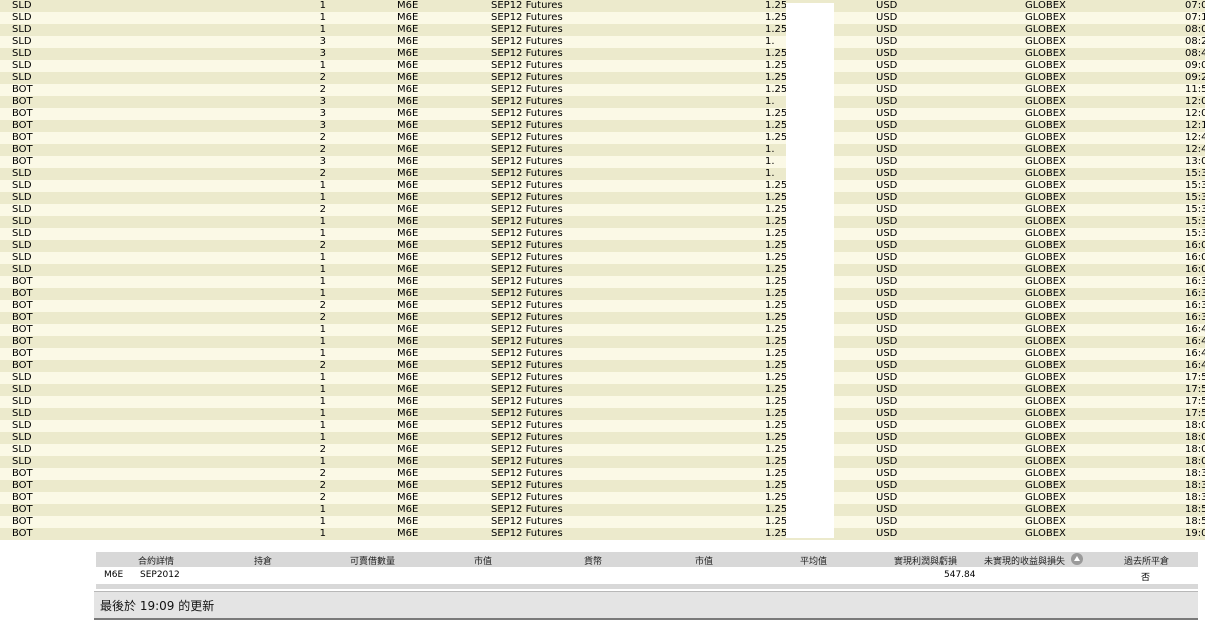  What do you see at coordinates (1195, 125) in the screenshot?
I see `trade-time: 12:1` at bounding box center [1195, 125].